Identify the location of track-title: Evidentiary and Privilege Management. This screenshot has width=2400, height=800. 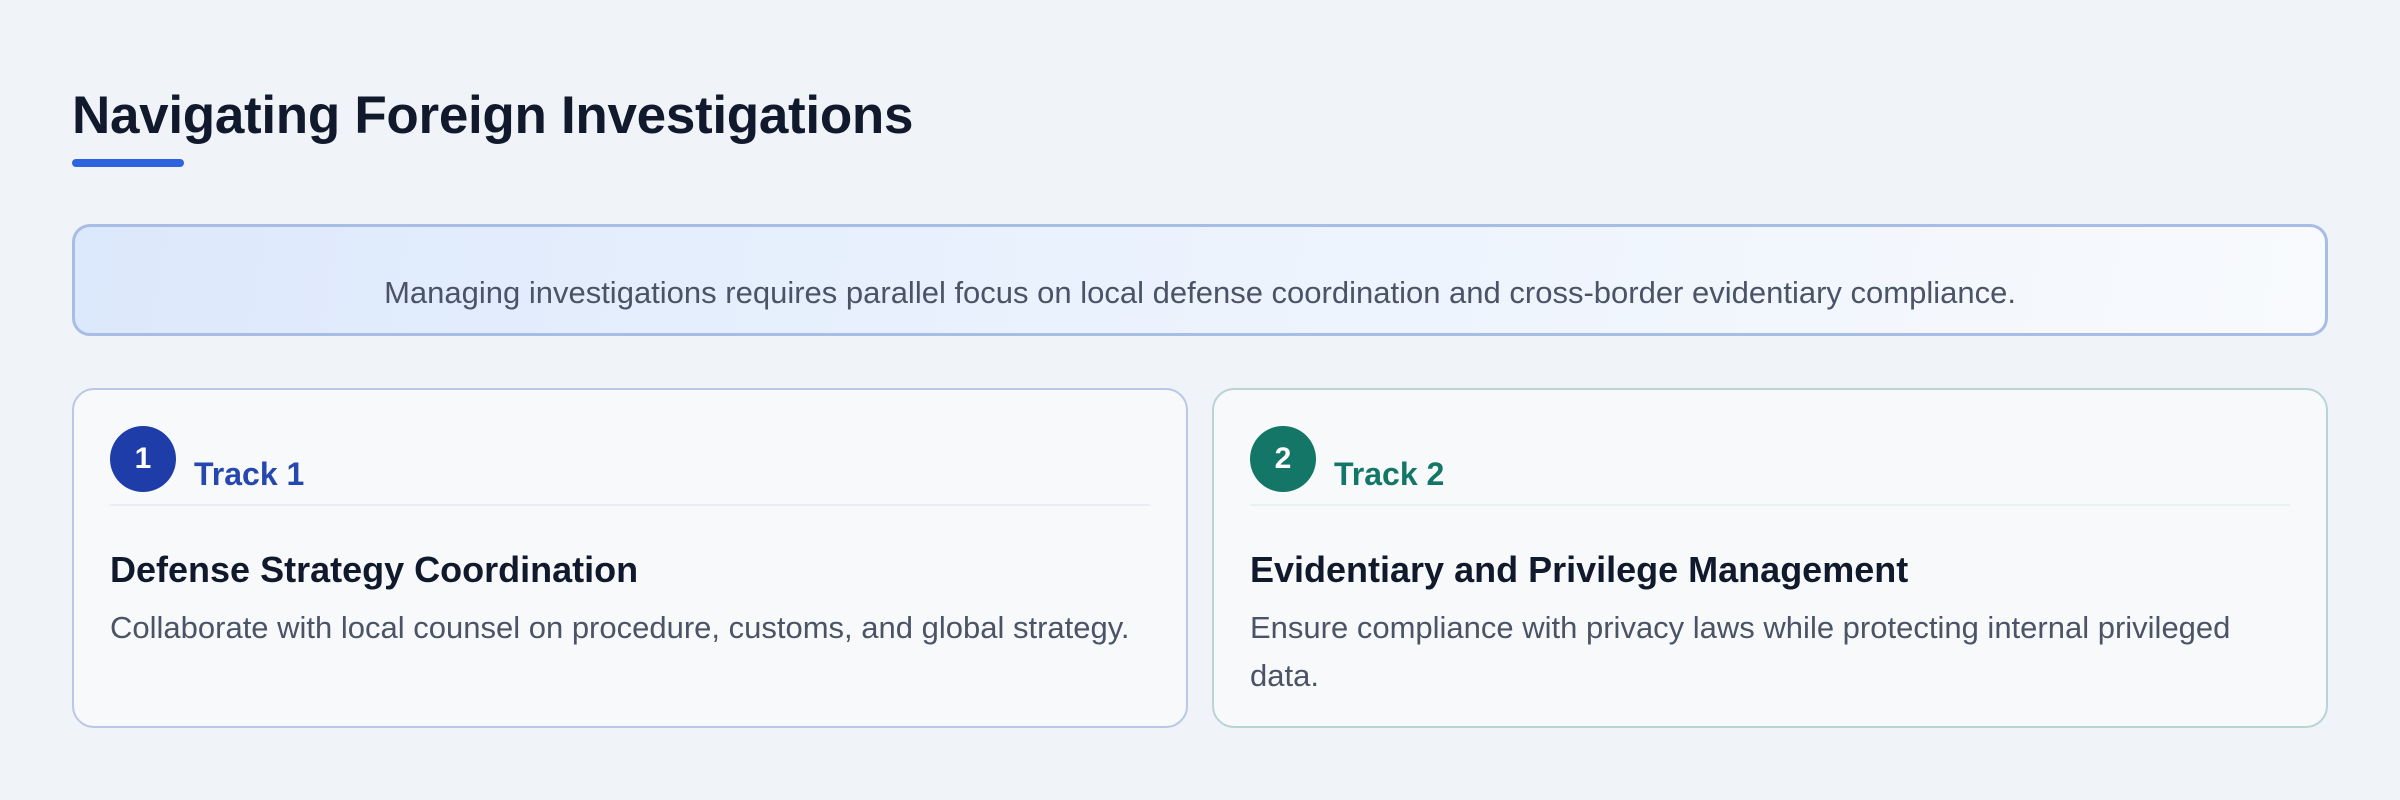
(1579, 569).